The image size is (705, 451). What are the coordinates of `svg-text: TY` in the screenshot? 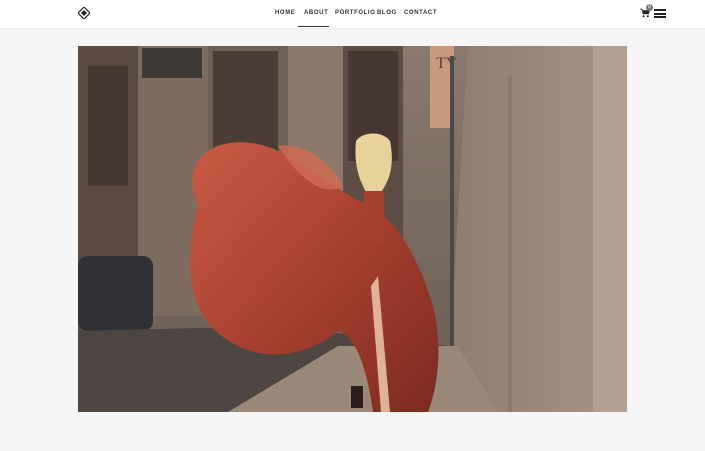 It's located at (447, 63).